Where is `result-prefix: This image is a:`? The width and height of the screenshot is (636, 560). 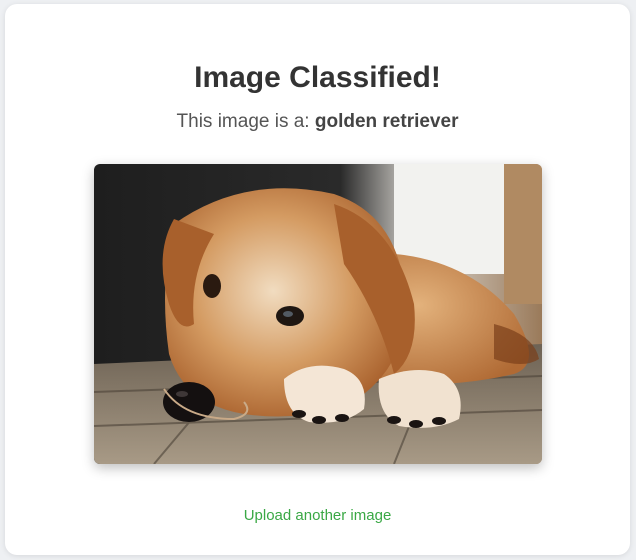
result-prefix: This image is a: is located at coordinates (243, 121).